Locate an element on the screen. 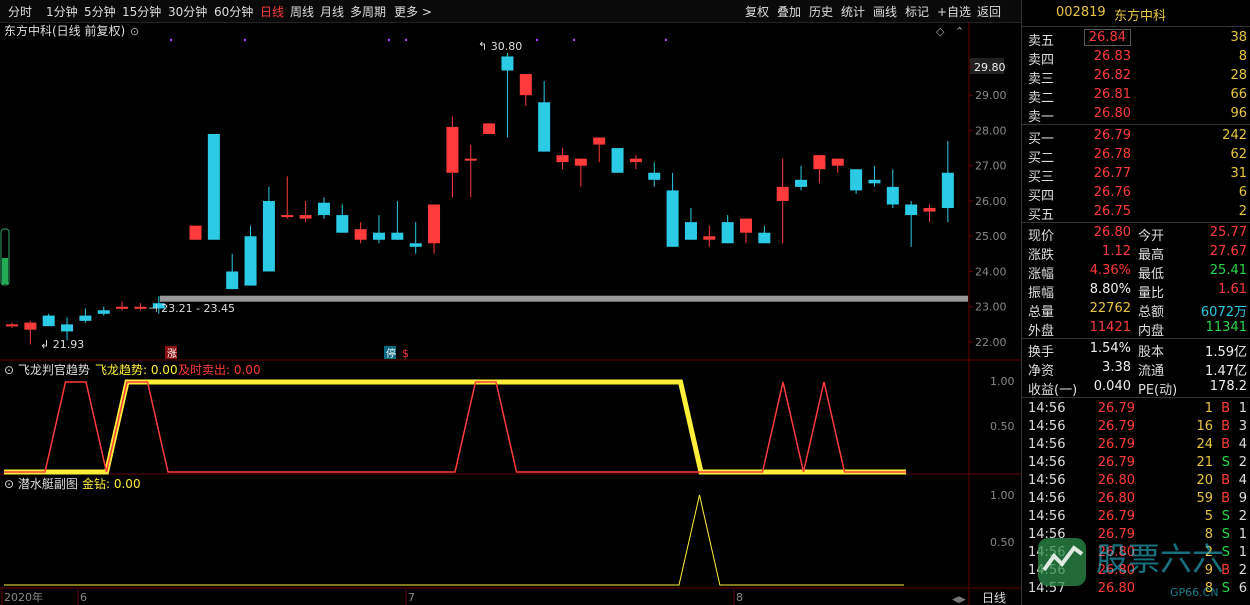 Image resolution: width=1250 pixels, height=605 pixels. stat-row: 总量 22762 总额 6072万 is located at coordinates (1136, 310).